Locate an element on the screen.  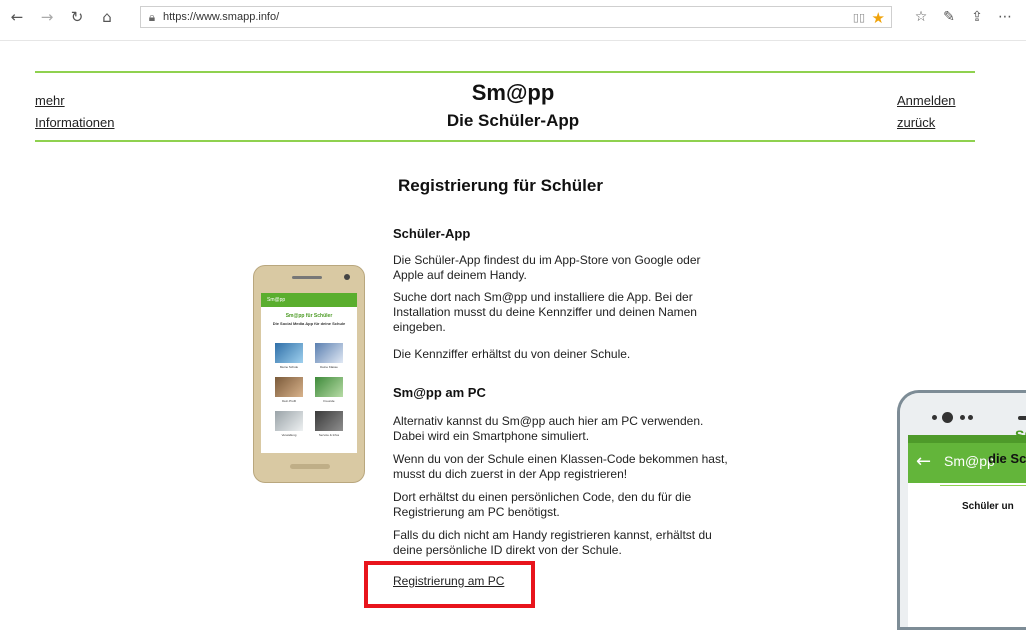
anmelden-link: Anmelden is located at coordinates (926, 100).